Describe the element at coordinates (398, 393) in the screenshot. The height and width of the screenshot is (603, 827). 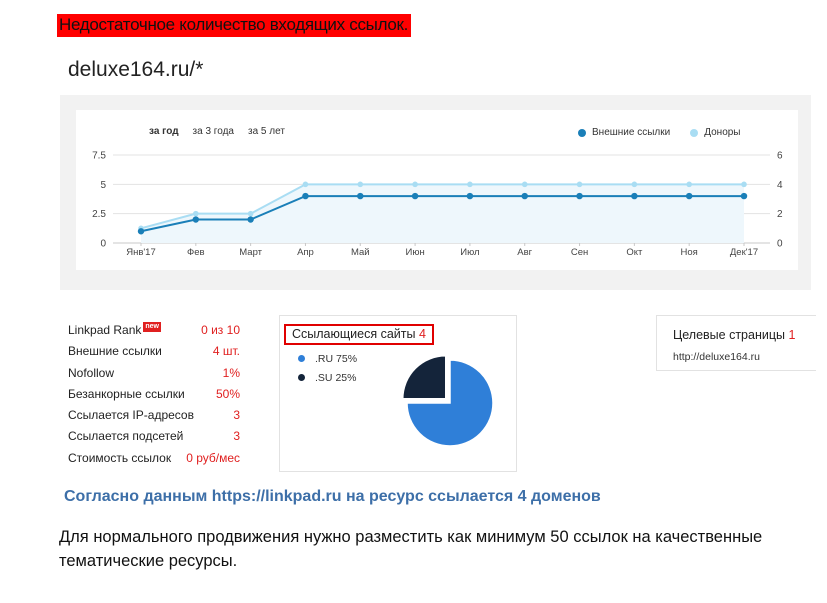
I see `referring-sites-panel: Ссылающиеся сайты 4 .RU 75% .SU 25%` at that location.